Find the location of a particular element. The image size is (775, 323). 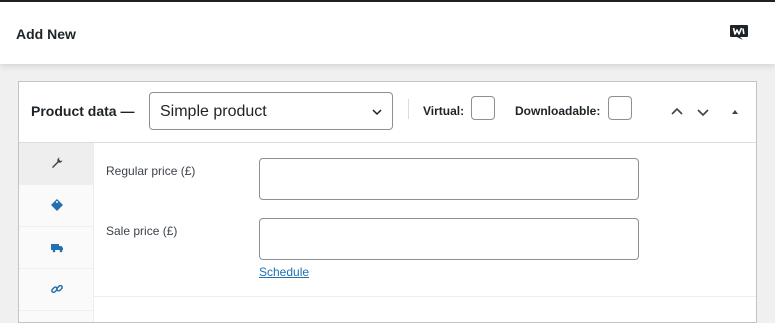

downloadable-checkbox is located at coordinates (620, 108).